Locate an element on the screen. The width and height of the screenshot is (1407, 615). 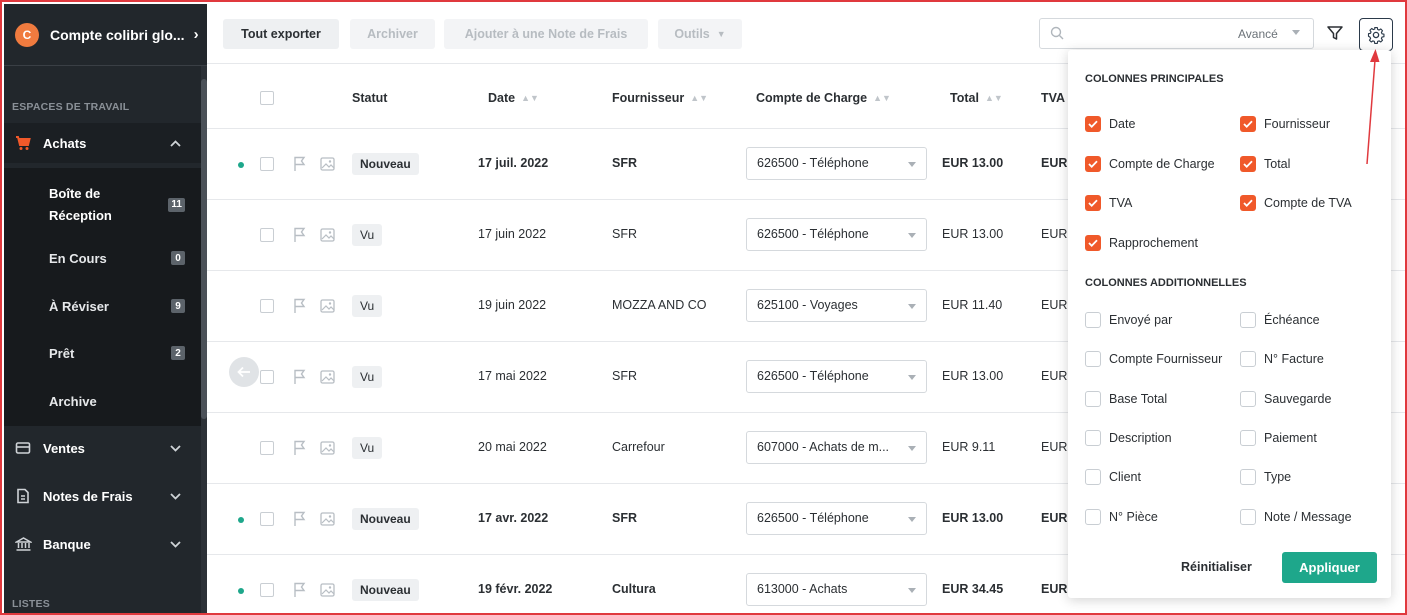
column-option-checkbox: Paiement is located at coordinates (1278, 437).